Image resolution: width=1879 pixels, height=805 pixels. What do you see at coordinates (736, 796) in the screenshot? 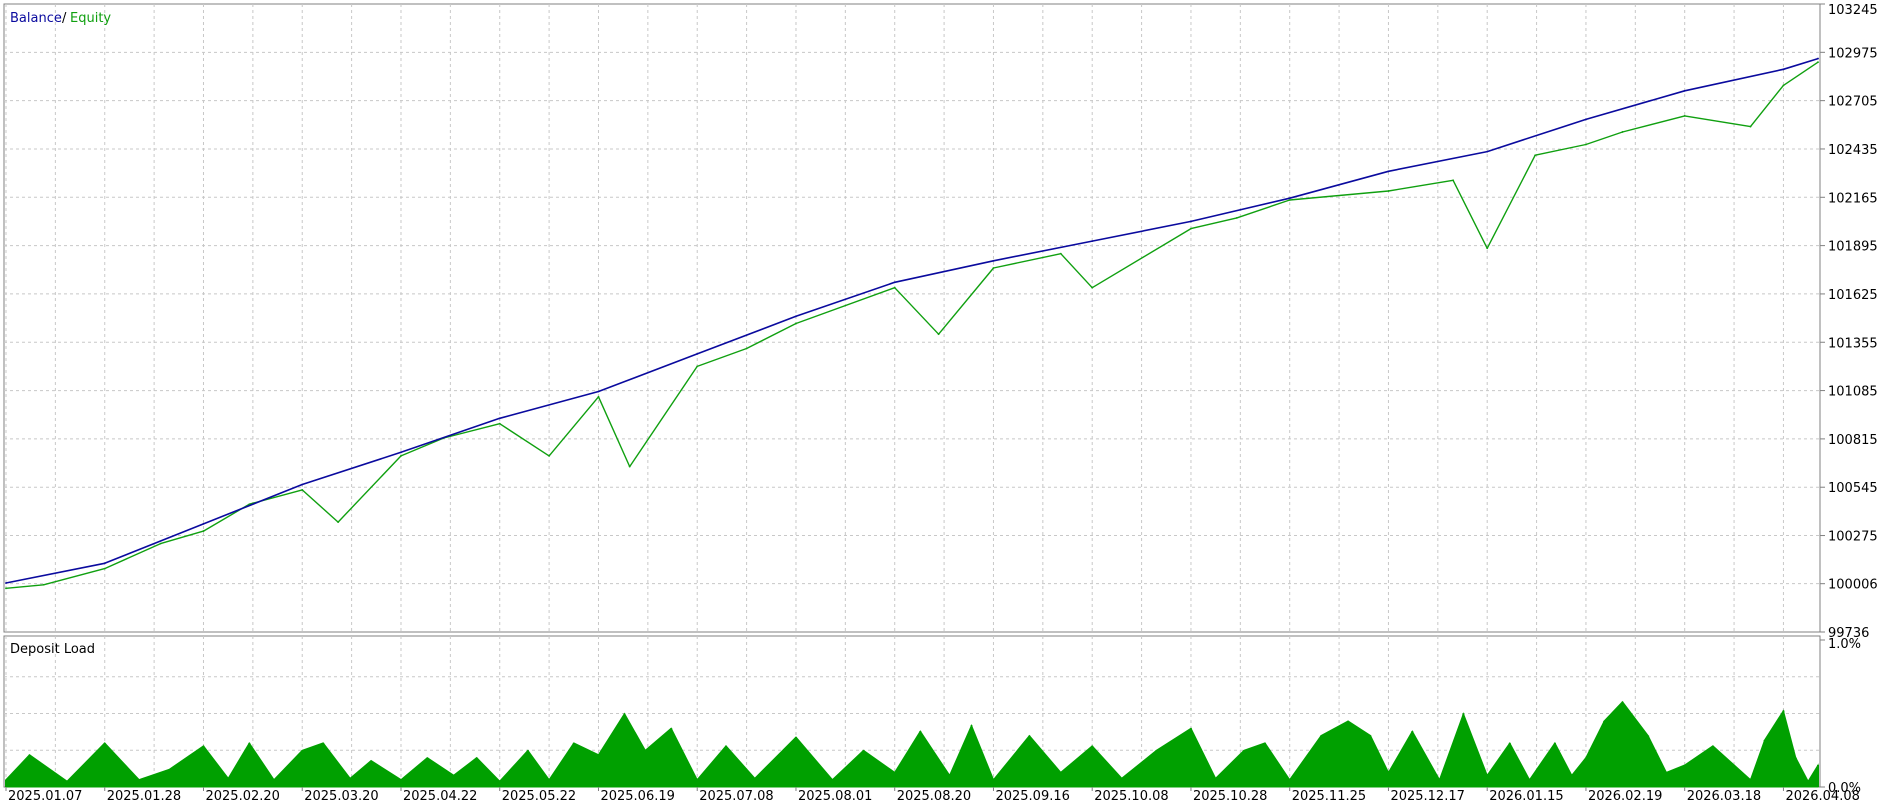
I see `x-tick-label: 2025.07.08` at bounding box center [736, 796].